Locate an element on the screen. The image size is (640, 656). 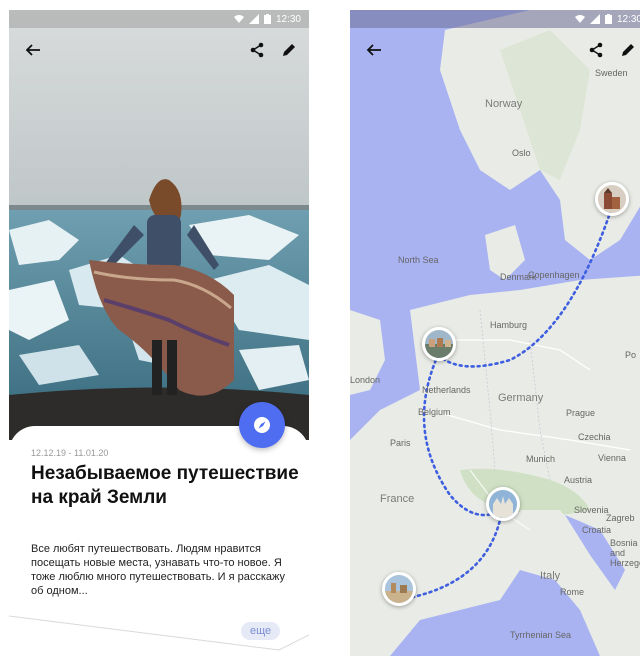
map-button is located at coordinates (262, 425).